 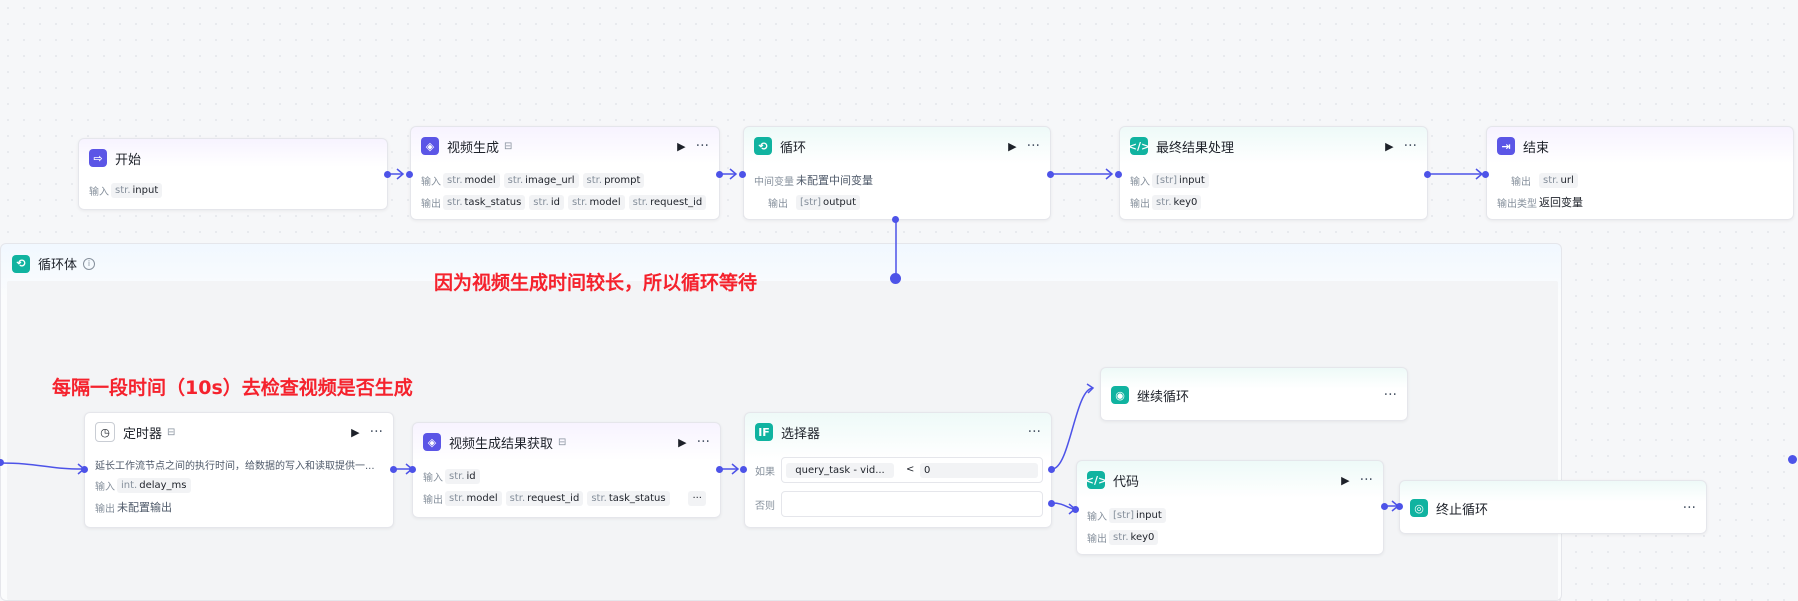 What do you see at coordinates (1051, 503) in the screenshot?
I see `port-else-out` at bounding box center [1051, 503].